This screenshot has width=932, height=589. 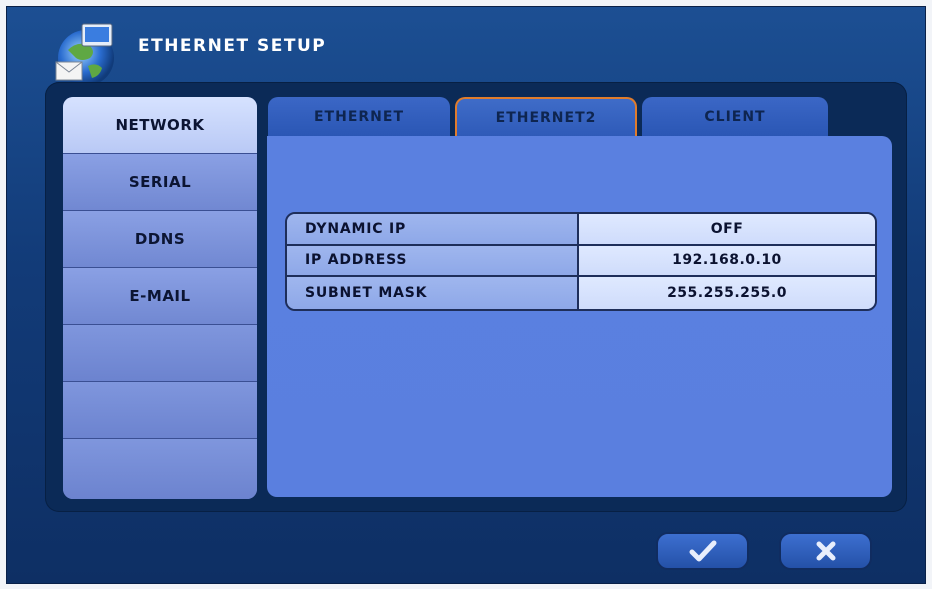 I want to click on table-row: DYNAMIC IP OFF, so click(x=581, y=230).